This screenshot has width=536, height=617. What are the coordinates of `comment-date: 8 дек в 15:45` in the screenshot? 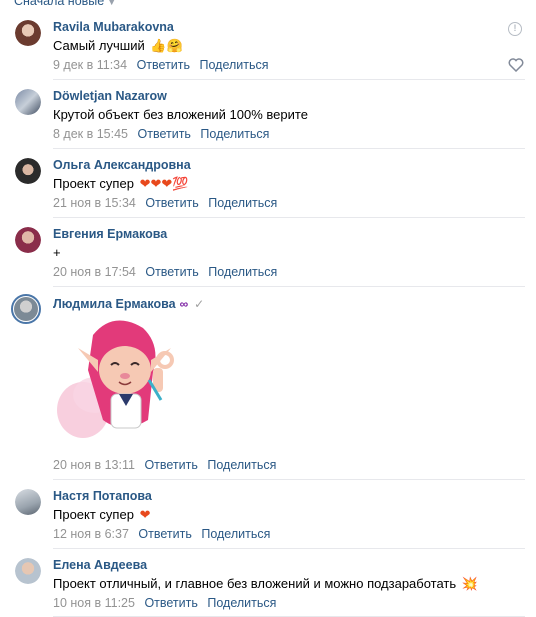 It's located at (90, 134).